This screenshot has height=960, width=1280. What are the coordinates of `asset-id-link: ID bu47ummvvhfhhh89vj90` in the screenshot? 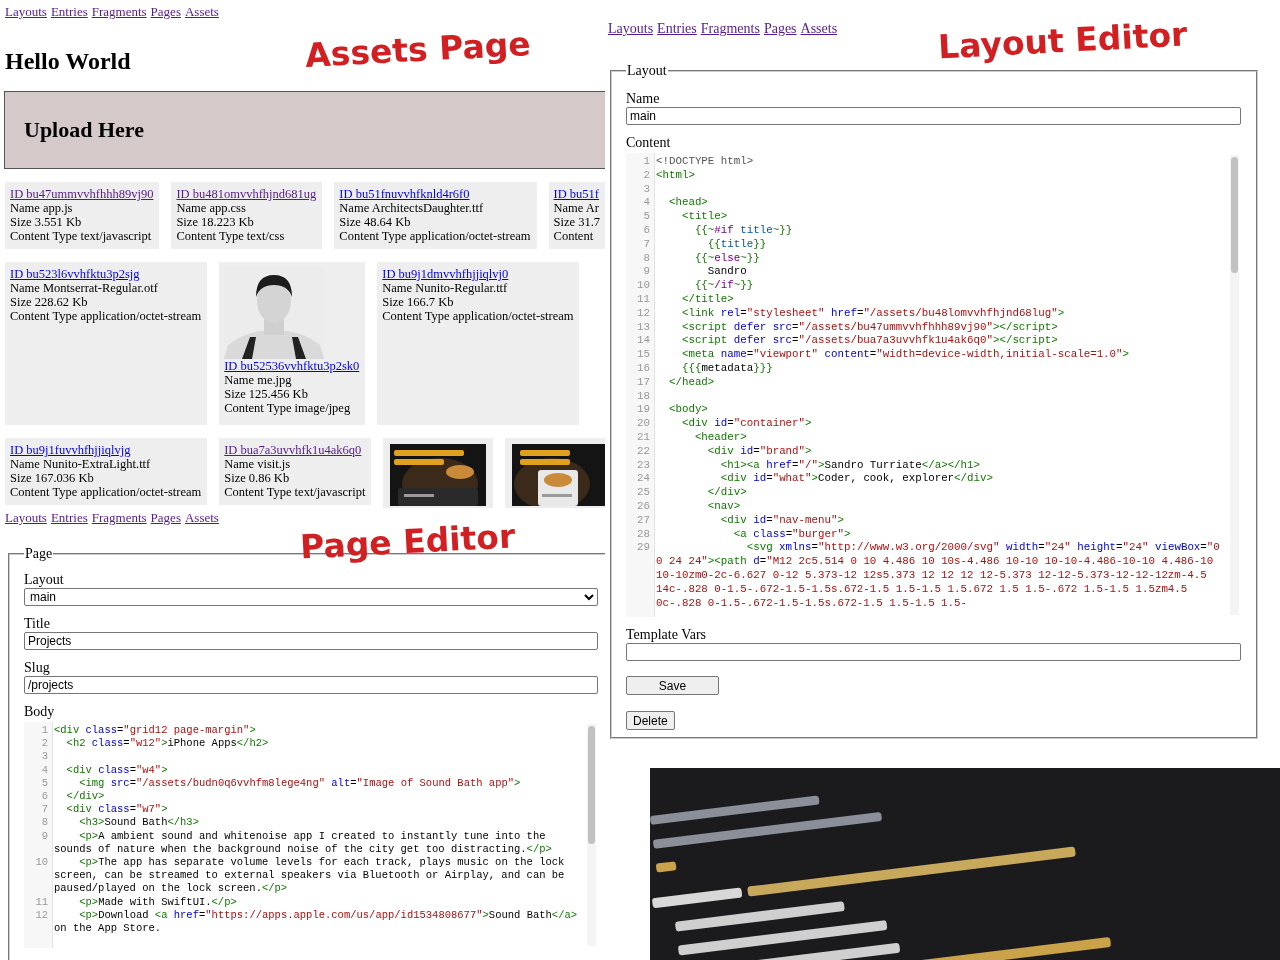 It's located at (82, 194).